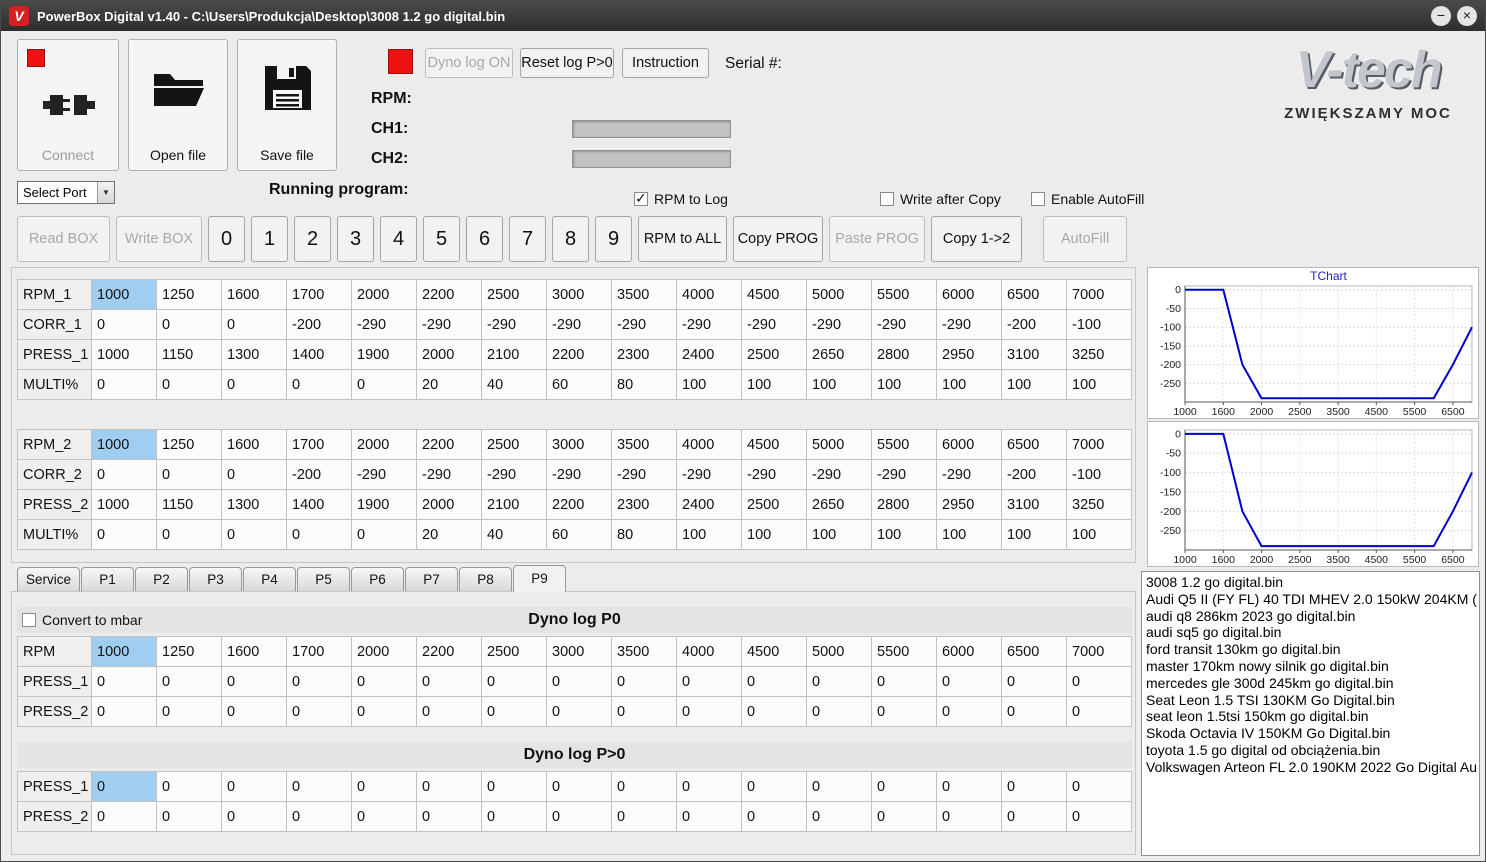 This screenshot has height=862, width=1486. What do you see at coordinates (539, 578) in the screenshot?
I see `tab-p9: P9` at bounding box center [539, 578].